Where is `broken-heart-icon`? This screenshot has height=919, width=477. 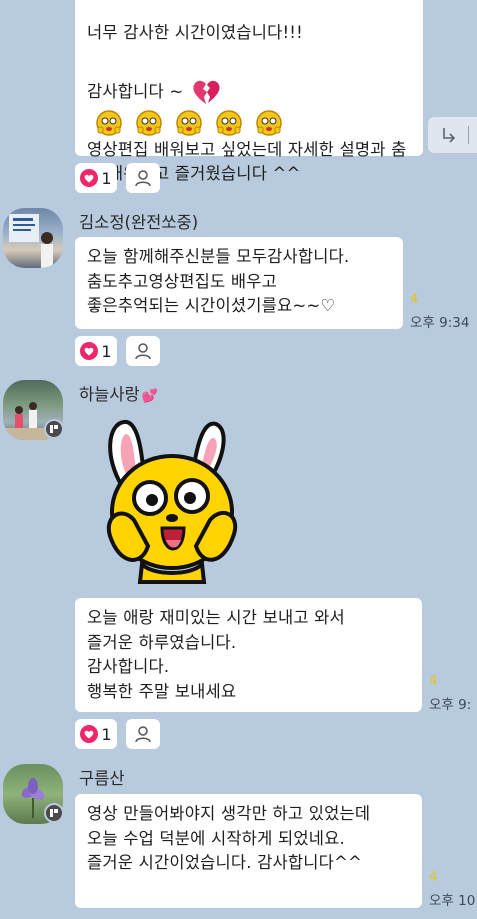
broken-heart-icon is located at coordinates (206, 92).